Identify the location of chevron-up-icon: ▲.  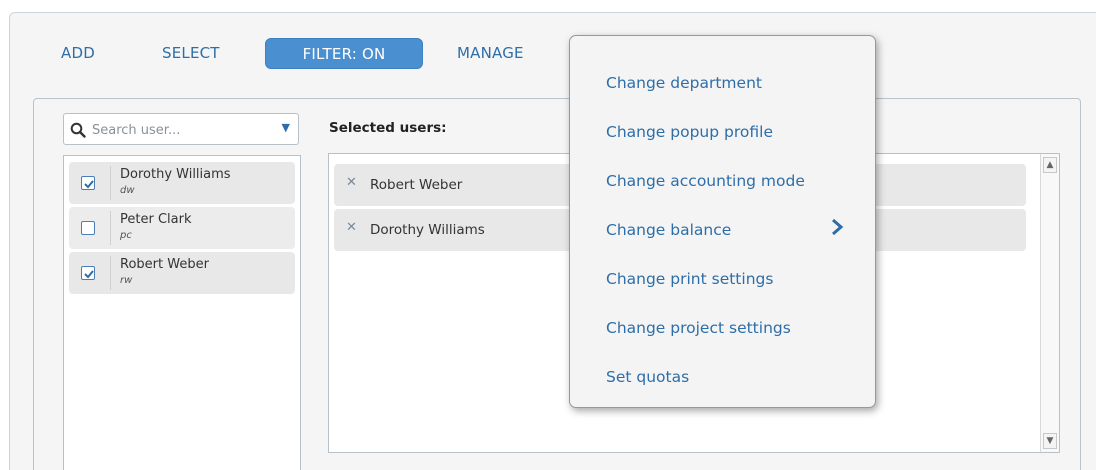
(1050, 165).